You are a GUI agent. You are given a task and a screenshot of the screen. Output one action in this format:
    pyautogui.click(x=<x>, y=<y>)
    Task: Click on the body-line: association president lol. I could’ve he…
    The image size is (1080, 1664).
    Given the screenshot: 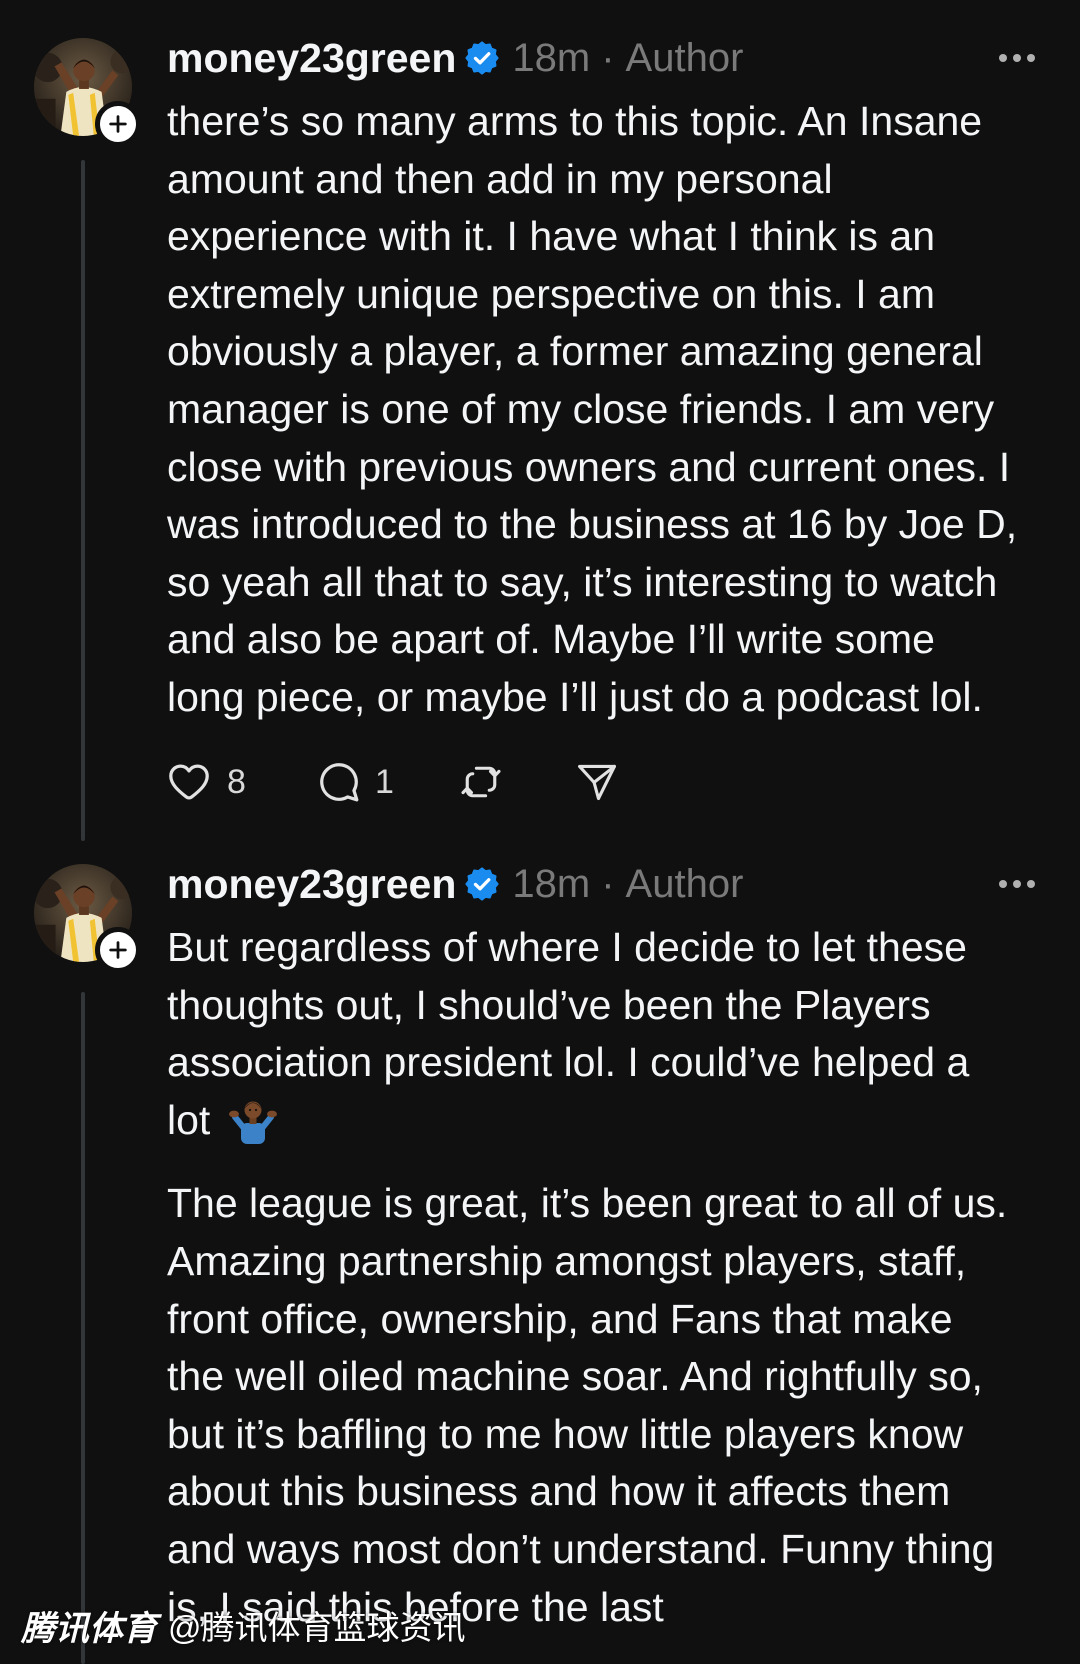 What is the action you would take?
    pyautogui.click(x=568, y=1062)
    